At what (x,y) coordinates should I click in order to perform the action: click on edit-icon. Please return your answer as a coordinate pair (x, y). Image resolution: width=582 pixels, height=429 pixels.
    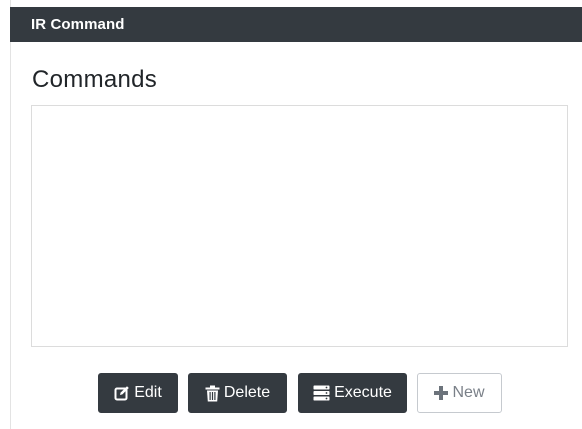
    Looking at the image, I should click on (122, 393).